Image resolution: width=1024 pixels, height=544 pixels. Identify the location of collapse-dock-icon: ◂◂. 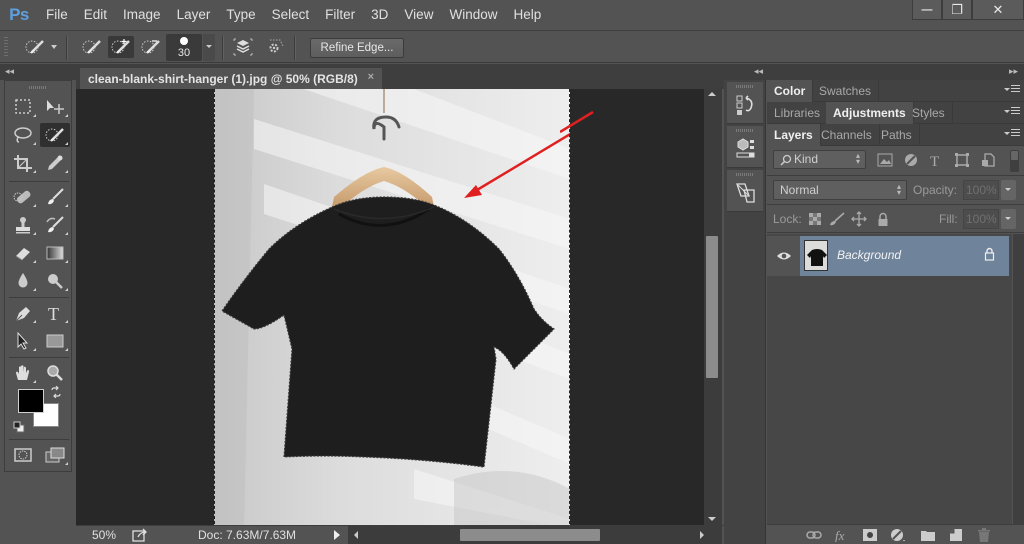
(758, 71).